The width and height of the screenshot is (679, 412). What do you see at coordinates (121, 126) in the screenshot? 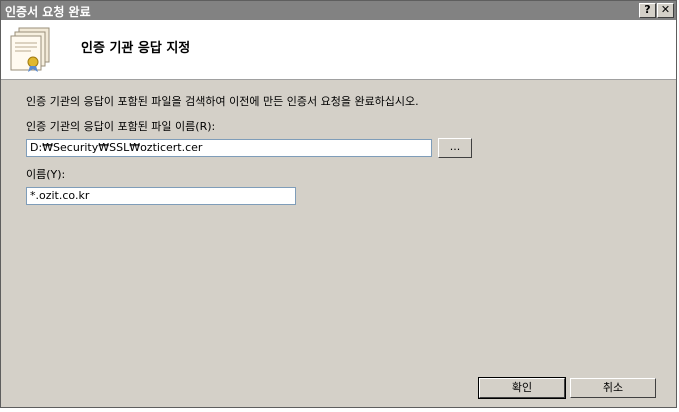
I see `file-name-label: 인증 기관의 응답이 포함된 파일 이름(R):` at bounding box center [121, 126].